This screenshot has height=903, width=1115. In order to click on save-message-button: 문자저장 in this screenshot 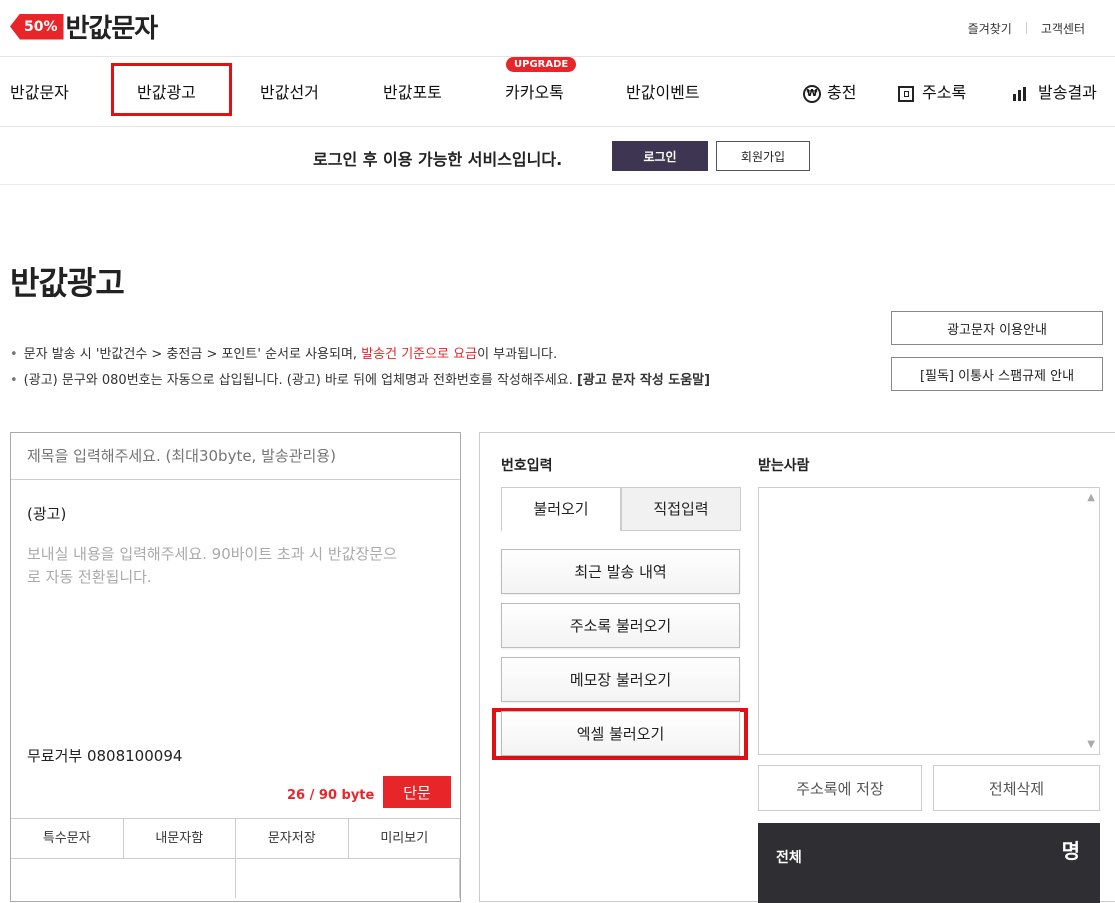, I will do `click(292, 838)`.